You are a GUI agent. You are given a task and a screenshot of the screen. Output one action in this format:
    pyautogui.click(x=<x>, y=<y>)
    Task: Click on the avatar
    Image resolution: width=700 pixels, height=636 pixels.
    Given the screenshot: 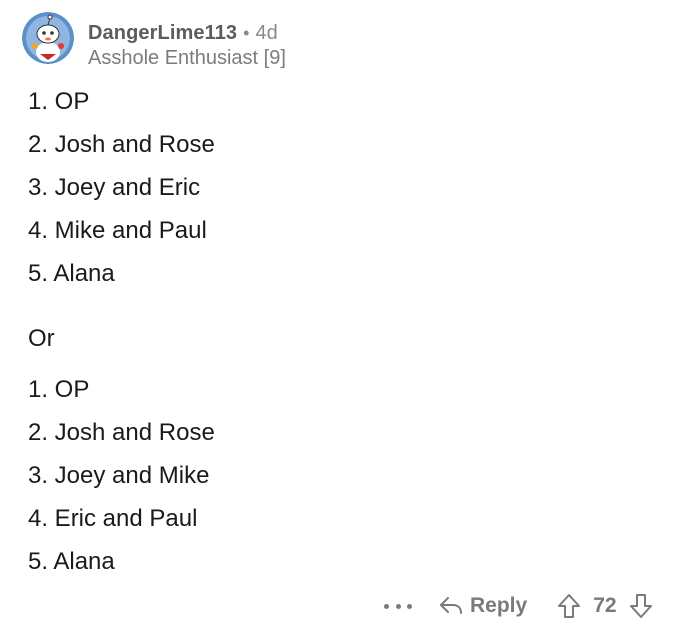 What is the action you would take?
    pyautogui.click(x=48, y=38)
    